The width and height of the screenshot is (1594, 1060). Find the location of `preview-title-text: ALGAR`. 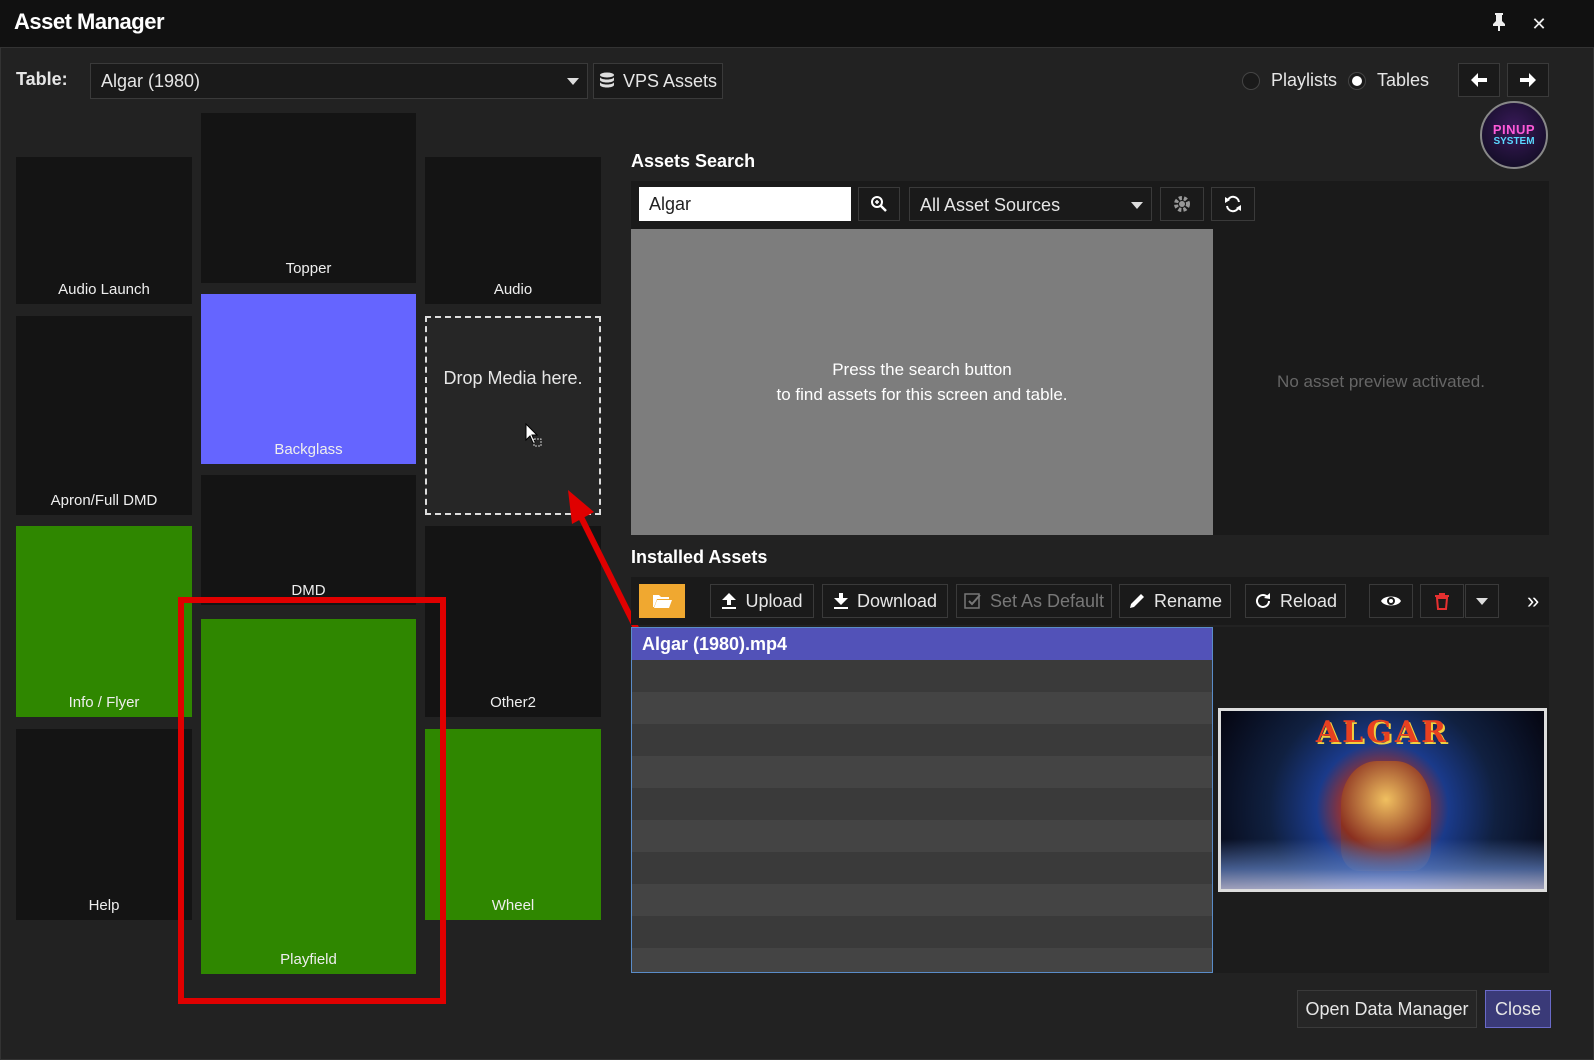

preview-title-text: ALGAR is located at coordinates (1382, 732).